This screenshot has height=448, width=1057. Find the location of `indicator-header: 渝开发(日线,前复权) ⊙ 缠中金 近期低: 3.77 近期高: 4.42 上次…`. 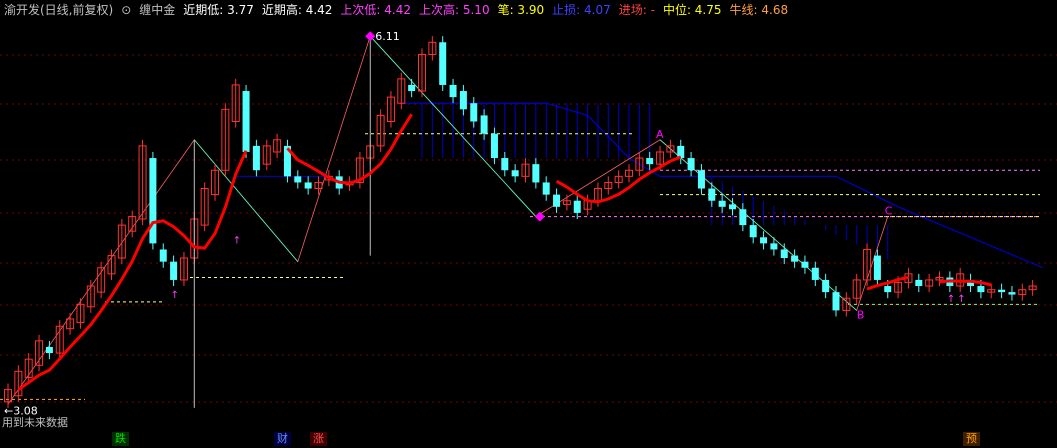

indicator-header: 渝开发(日线,前复权) ⊙ 缠中金 近期低: 3.77 近期高: 4.42 上次… is located at coordinates (396, 10).